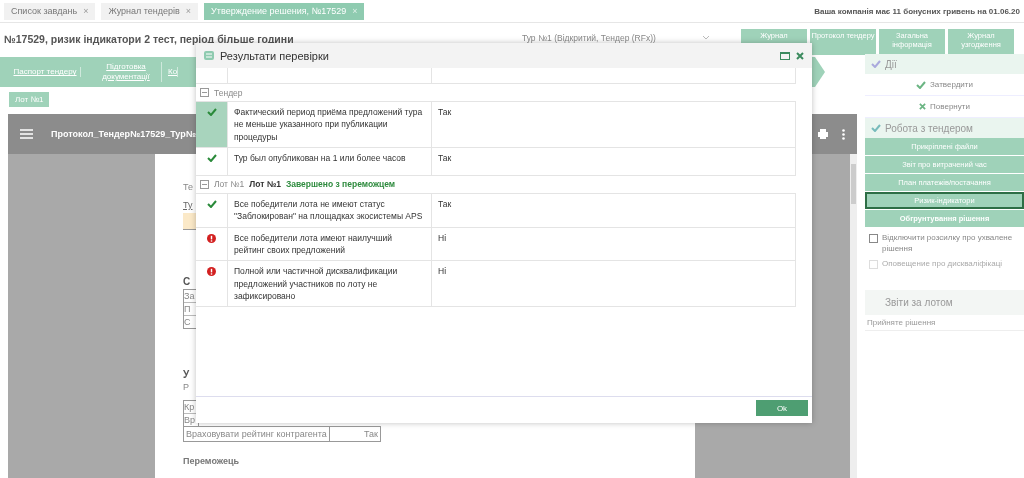  What do you see at coordinates (785, 55) in the screenshot?
I see `maximize-icon` at bounding box center [785, 55].